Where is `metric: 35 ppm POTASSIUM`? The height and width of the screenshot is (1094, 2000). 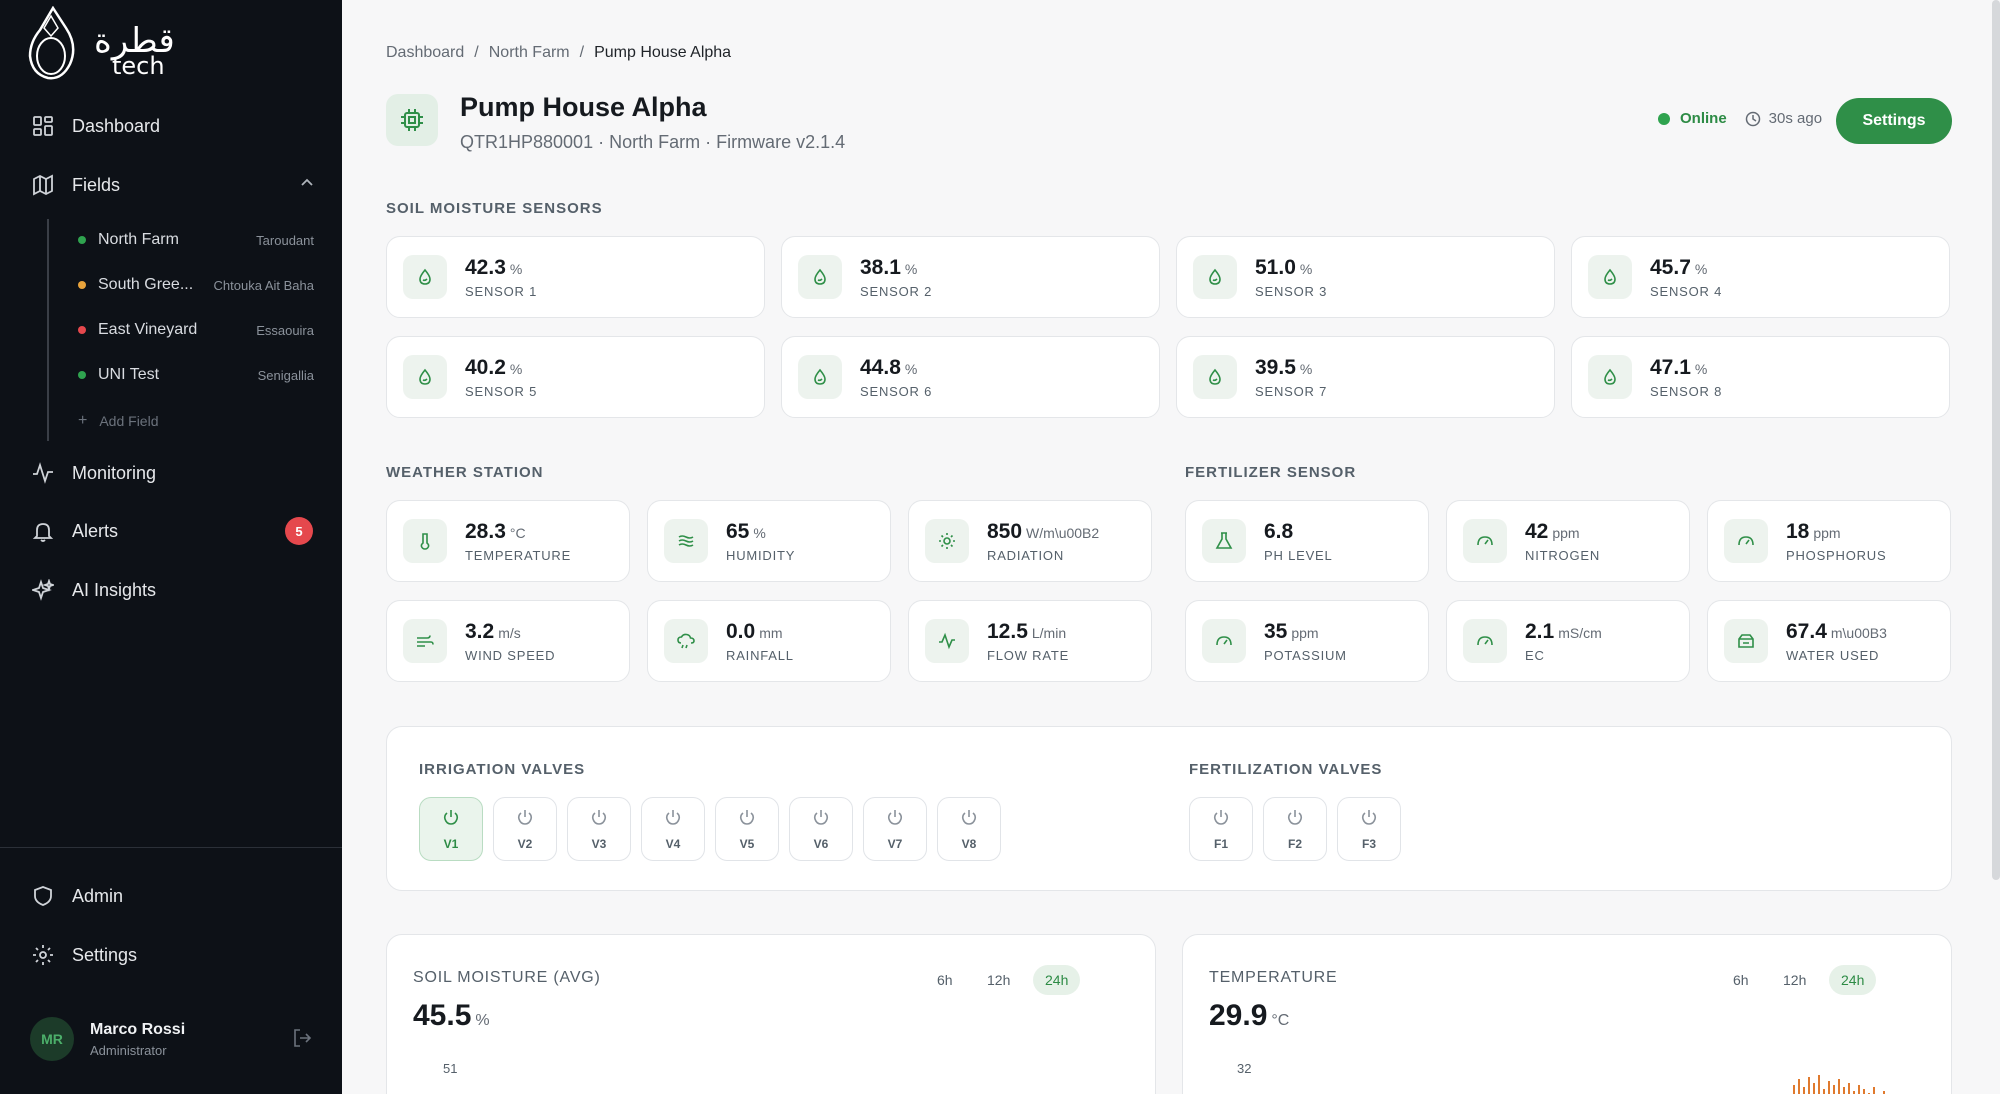
metric: 35 ppm POTASSIUM is located at coordinates (1305, 641).